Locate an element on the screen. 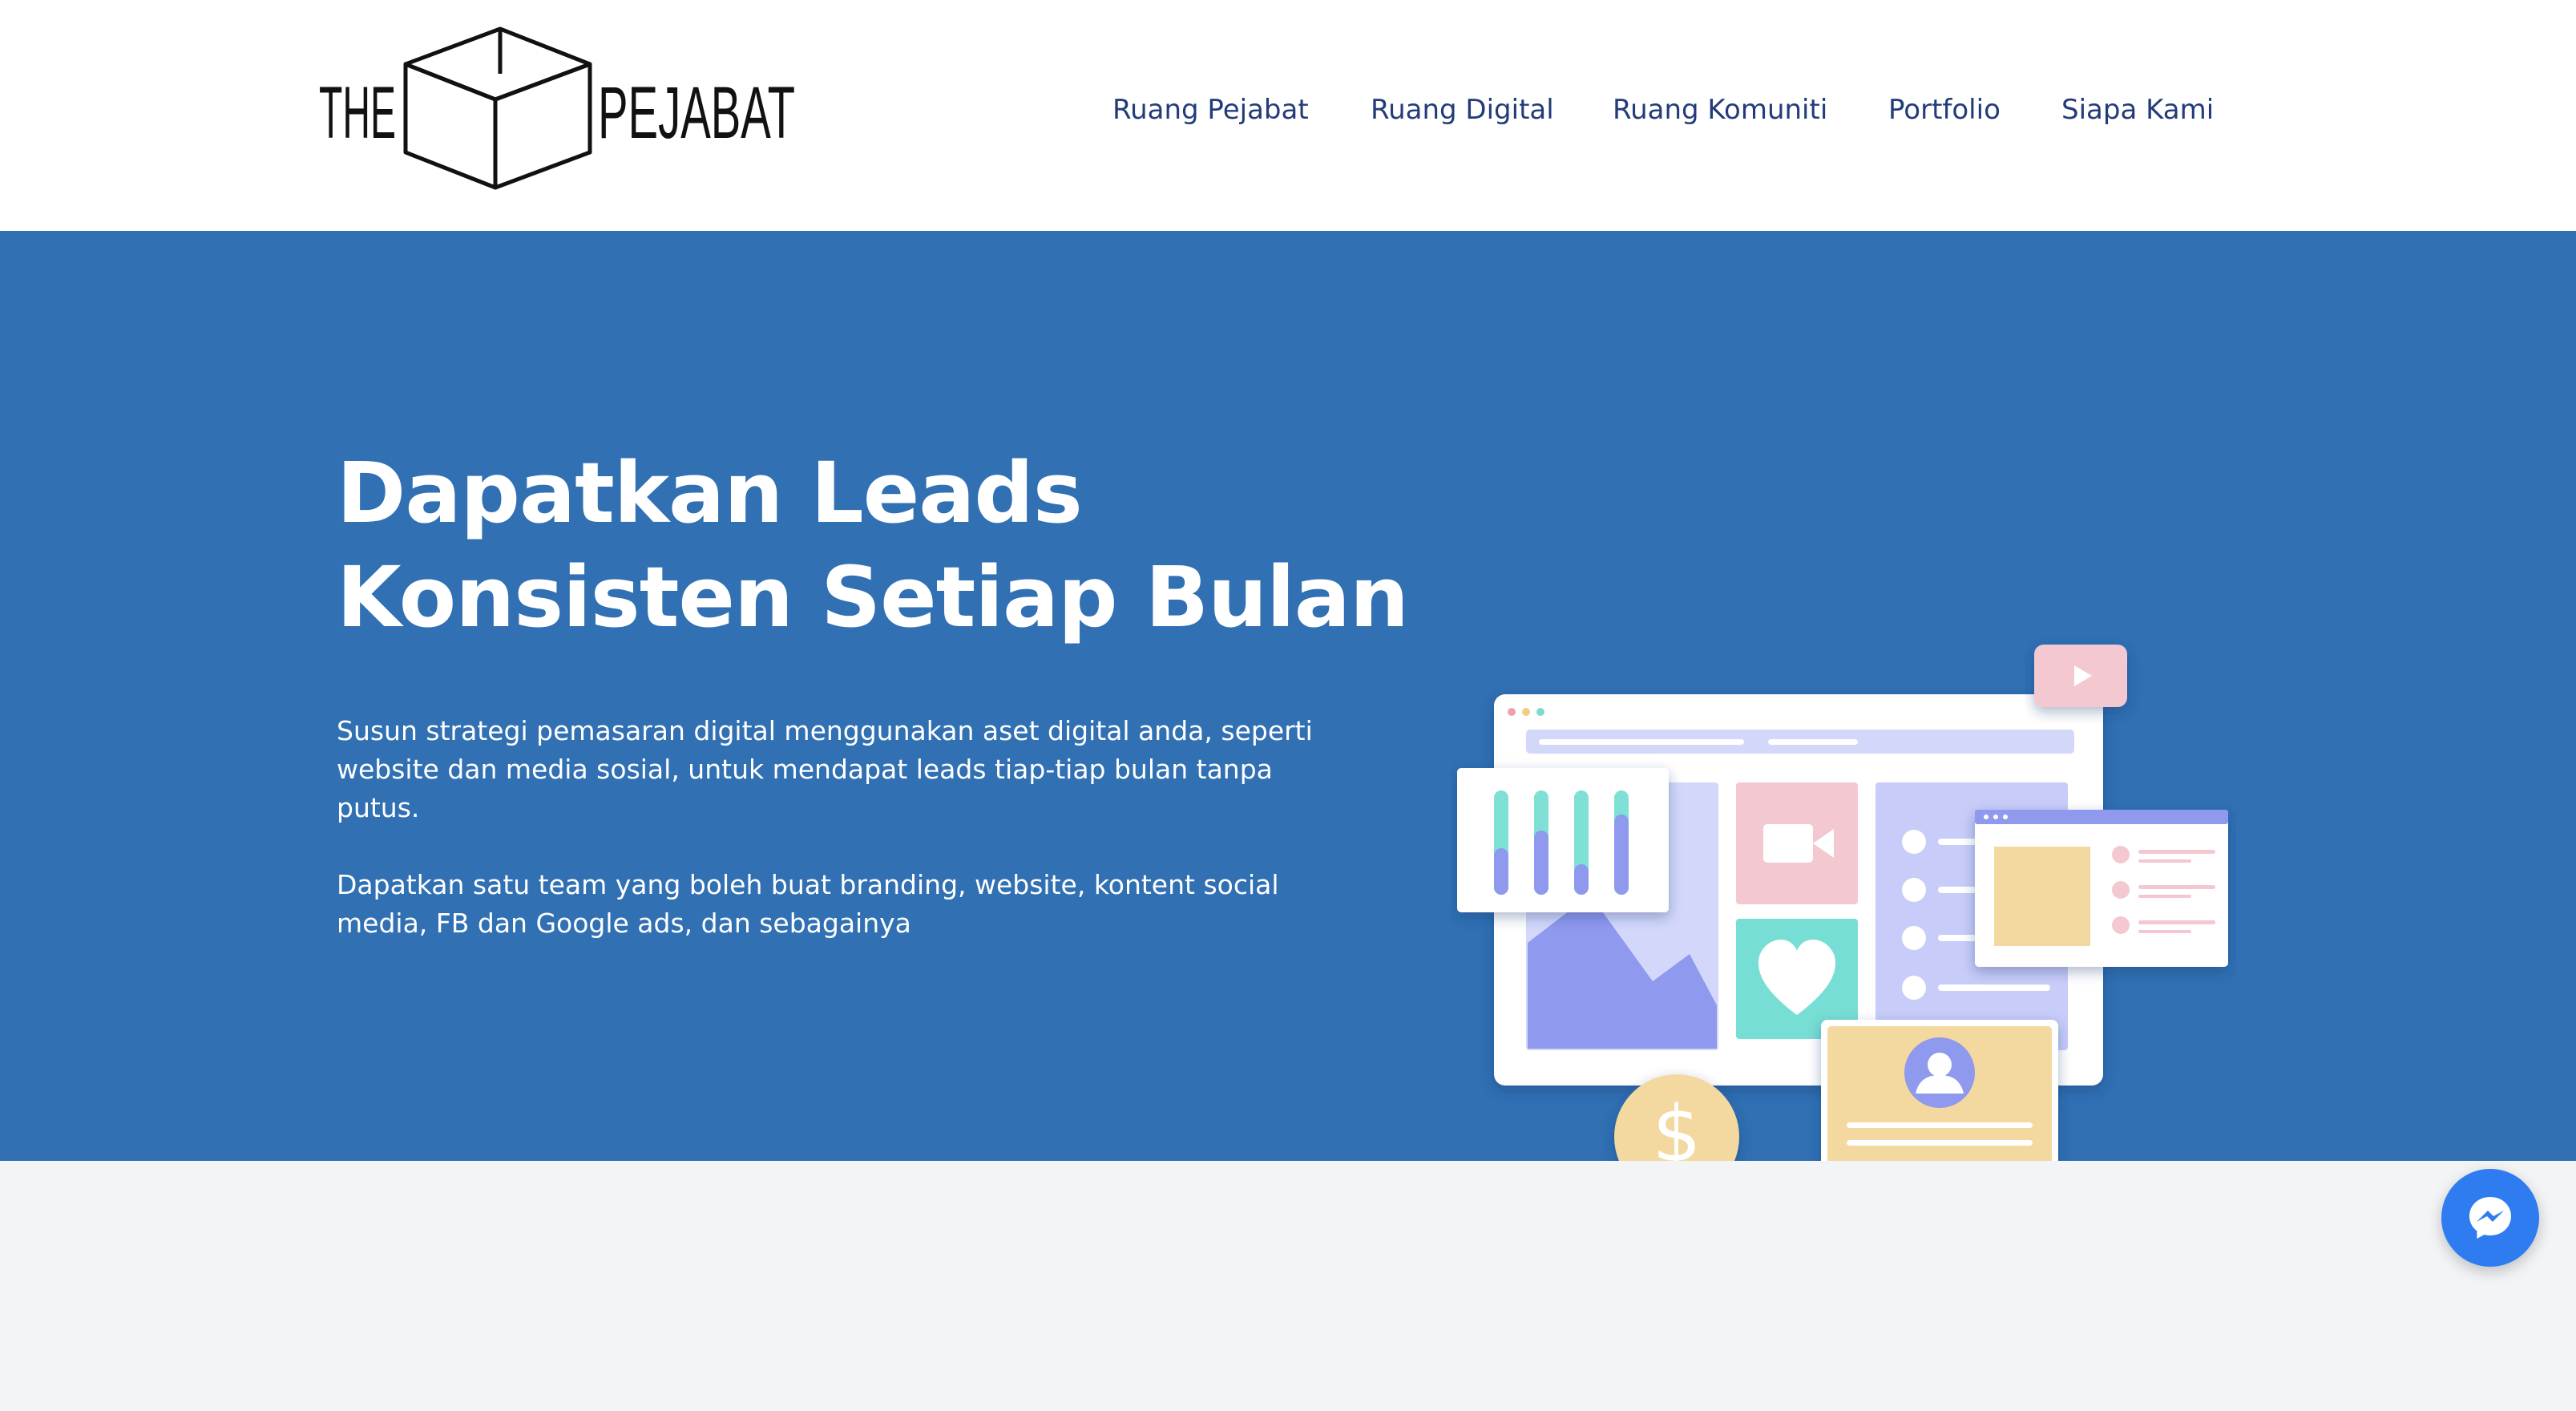 The image size is (2576, 1411). bar-chart-card is located at coordinates (1563, 840).